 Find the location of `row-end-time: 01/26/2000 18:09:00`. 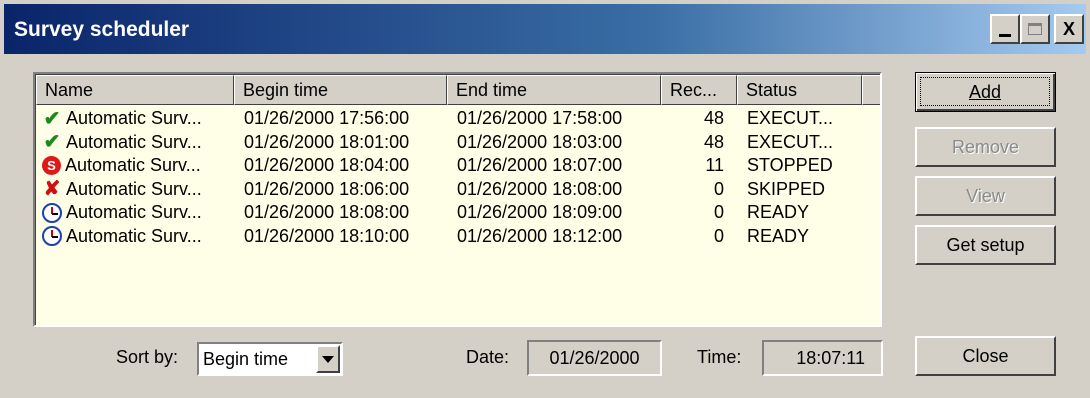

row-end-time: 01/26/2000 18:09:00 is located at coordinates (540, 212).